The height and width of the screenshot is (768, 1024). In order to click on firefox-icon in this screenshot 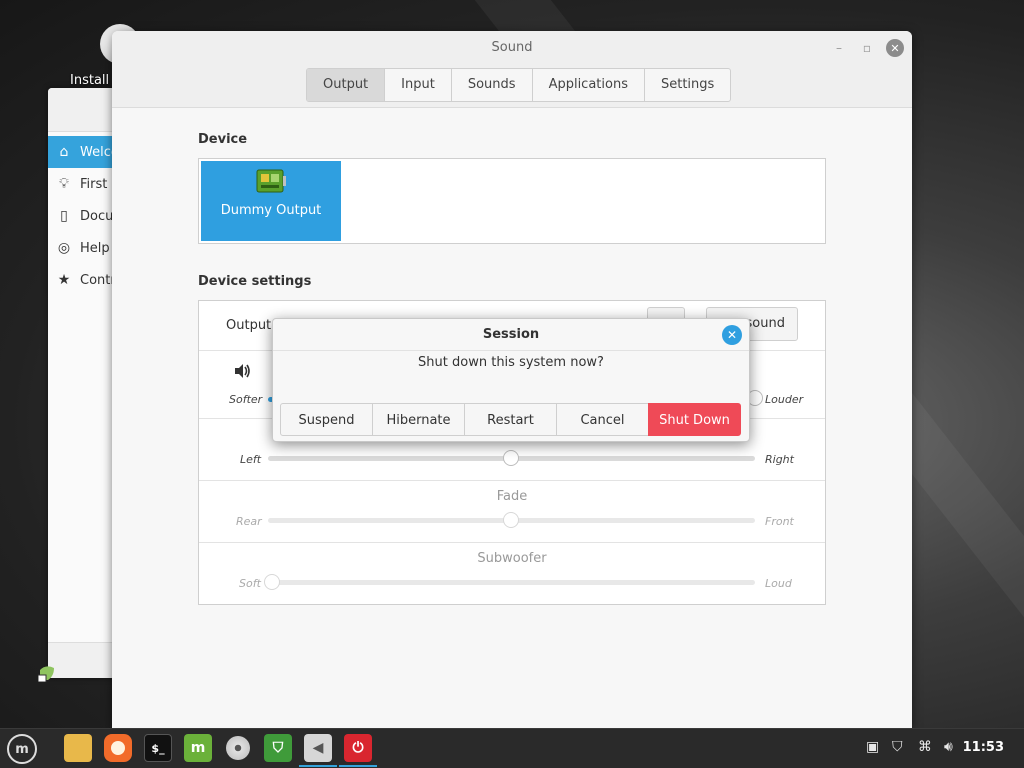, I will do `click(118, 748)`.